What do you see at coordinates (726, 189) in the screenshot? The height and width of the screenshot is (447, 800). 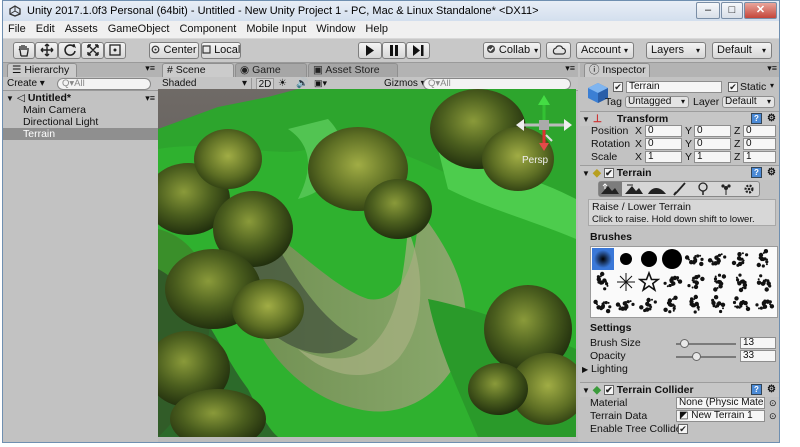 I see `paint-details-tool-button` at bounding box center [726, 189].